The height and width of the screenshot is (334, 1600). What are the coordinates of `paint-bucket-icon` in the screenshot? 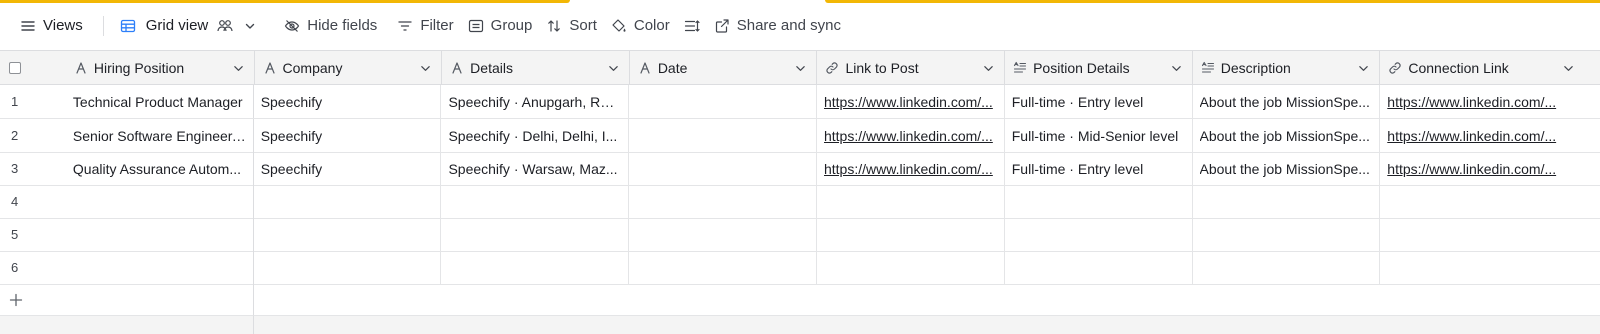 It's located at (619, 25).